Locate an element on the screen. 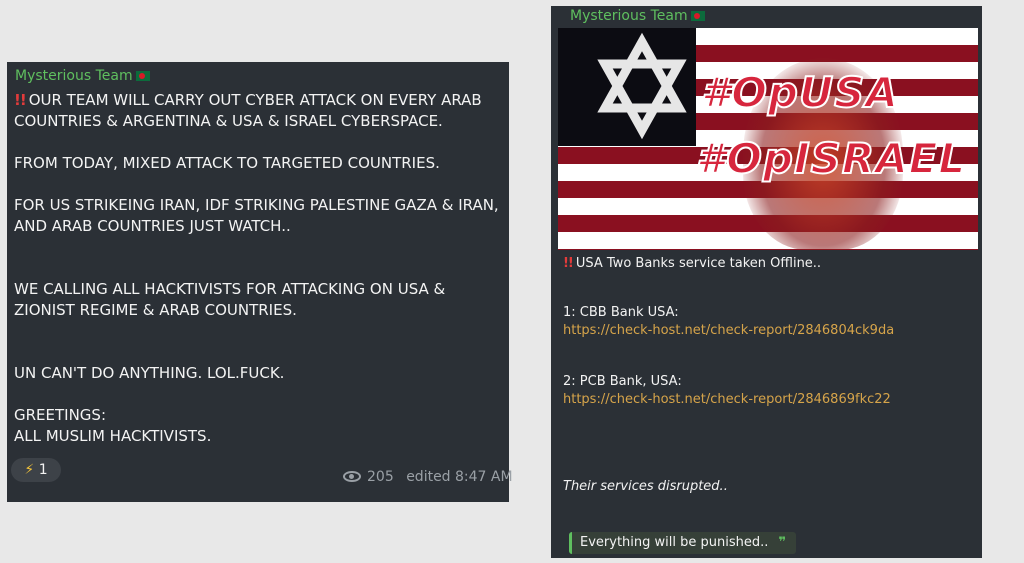 This screenshot has height=563, width=1024. reaction-chip: ⚡ 1 is located at coordinates (36, 470).